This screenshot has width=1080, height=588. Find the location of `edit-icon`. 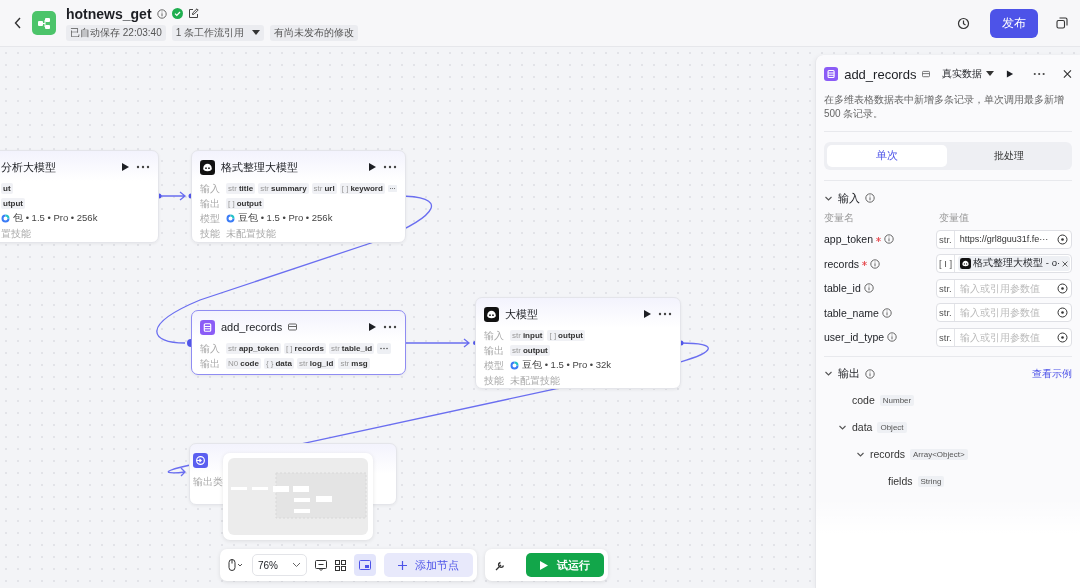

edit-icon is located at coordinates (193, 13).